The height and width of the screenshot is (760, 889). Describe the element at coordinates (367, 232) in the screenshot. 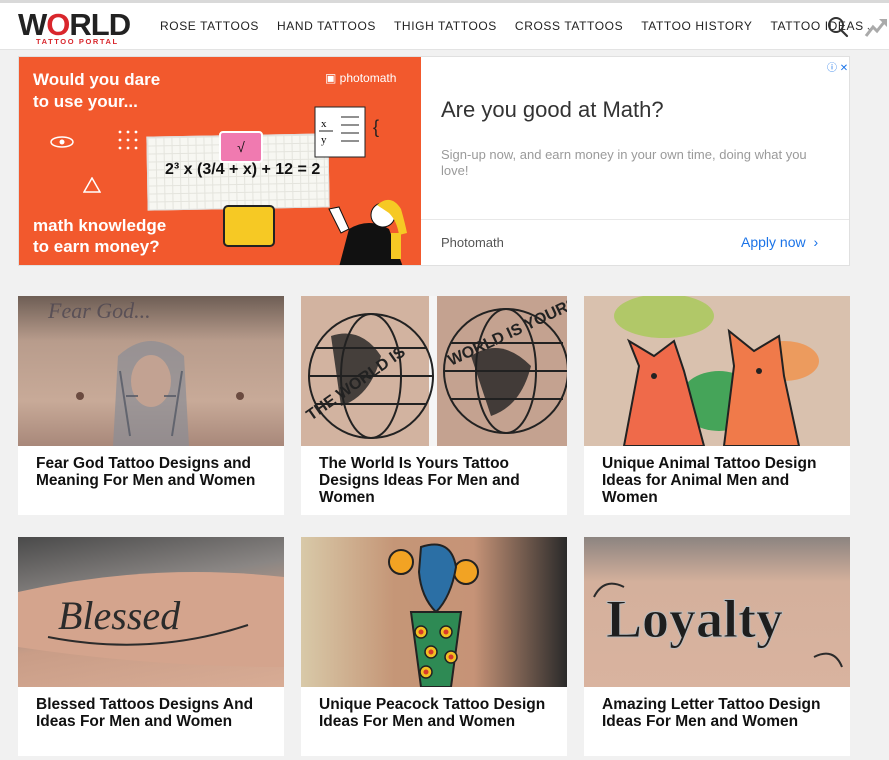

I see `person-illustration-icon` at that location.